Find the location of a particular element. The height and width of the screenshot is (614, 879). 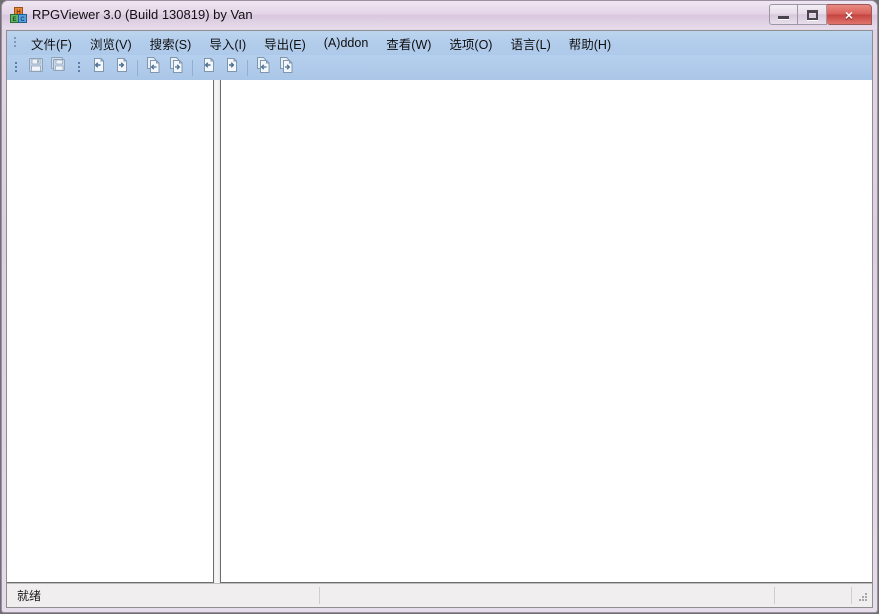

svg-text: C is located at coordinates (22, 20).